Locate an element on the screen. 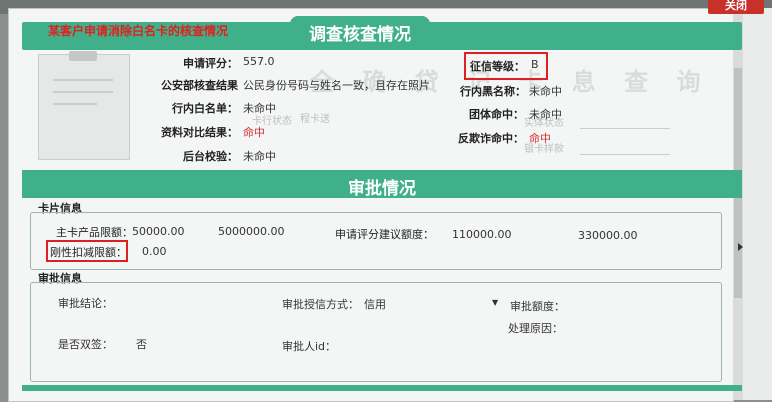 The height and width of the screenshot is (402, 772). vertical-scrollbar is located at coordinates (738, 204).